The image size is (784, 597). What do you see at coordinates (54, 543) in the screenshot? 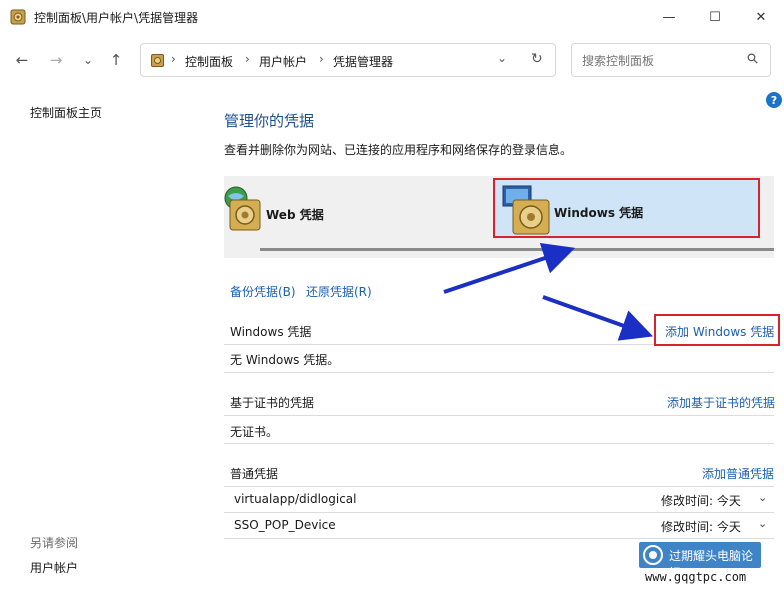
I see `see-also-label: 另请参阅` at bounding box center [54, 543].